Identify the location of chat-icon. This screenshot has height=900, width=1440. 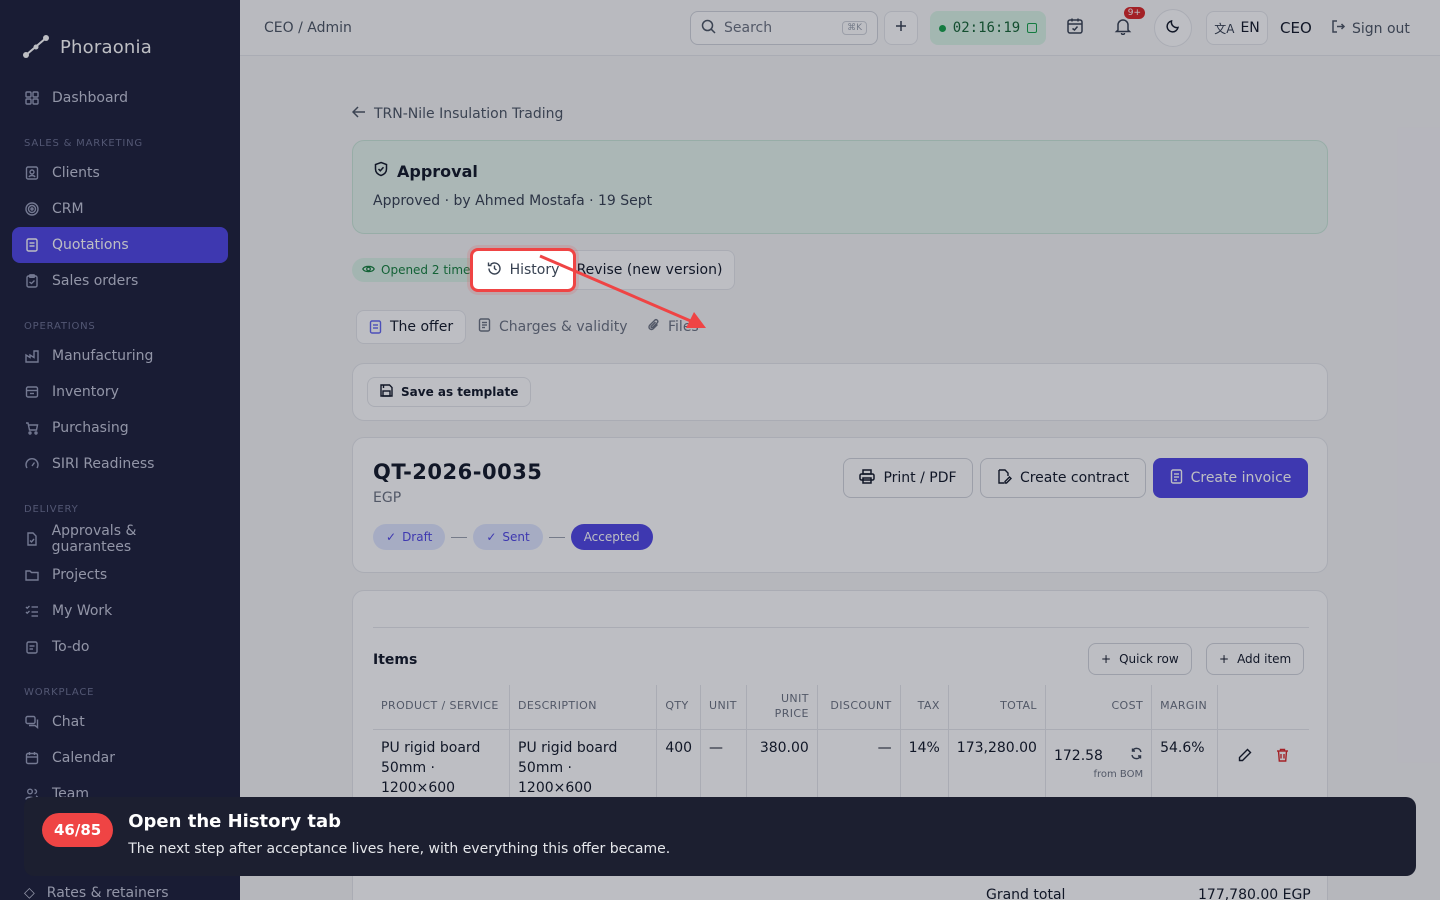
(32, 722).